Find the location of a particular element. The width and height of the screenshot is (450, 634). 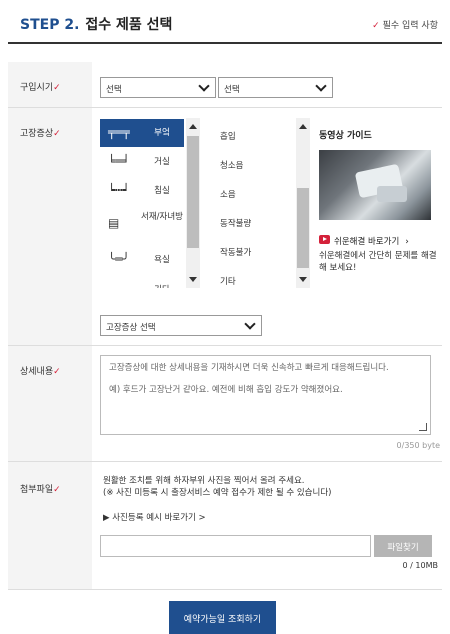

symptom-item: 작동불가 is located at coordinates (235, 252).